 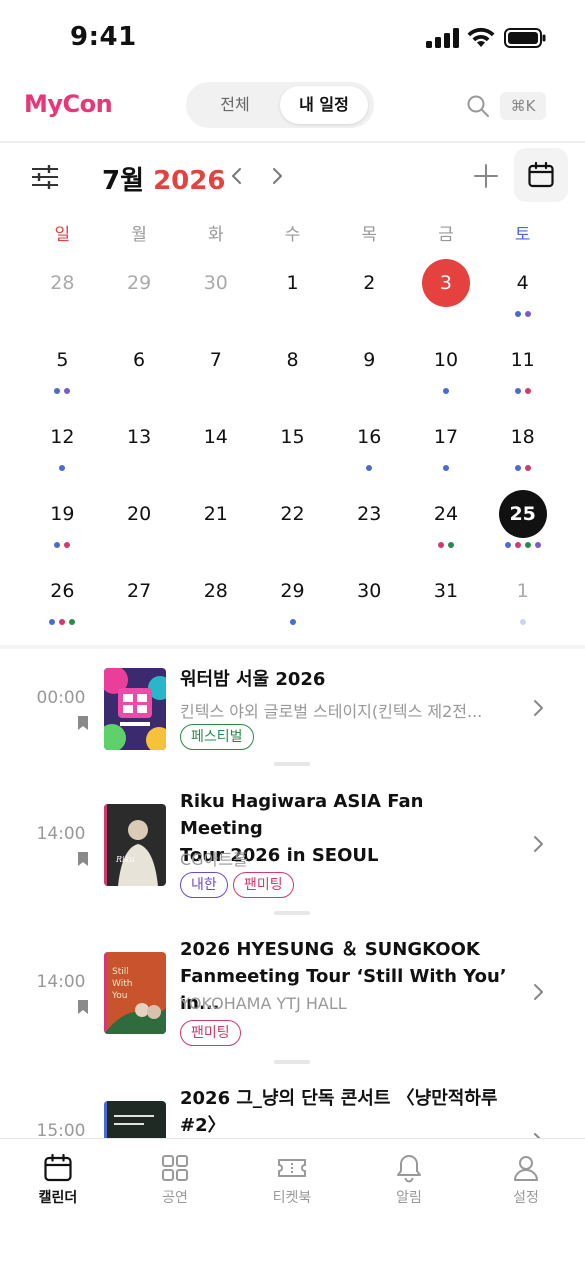 I want to click on weekday-sat: 토, so click(x=522, y=235).